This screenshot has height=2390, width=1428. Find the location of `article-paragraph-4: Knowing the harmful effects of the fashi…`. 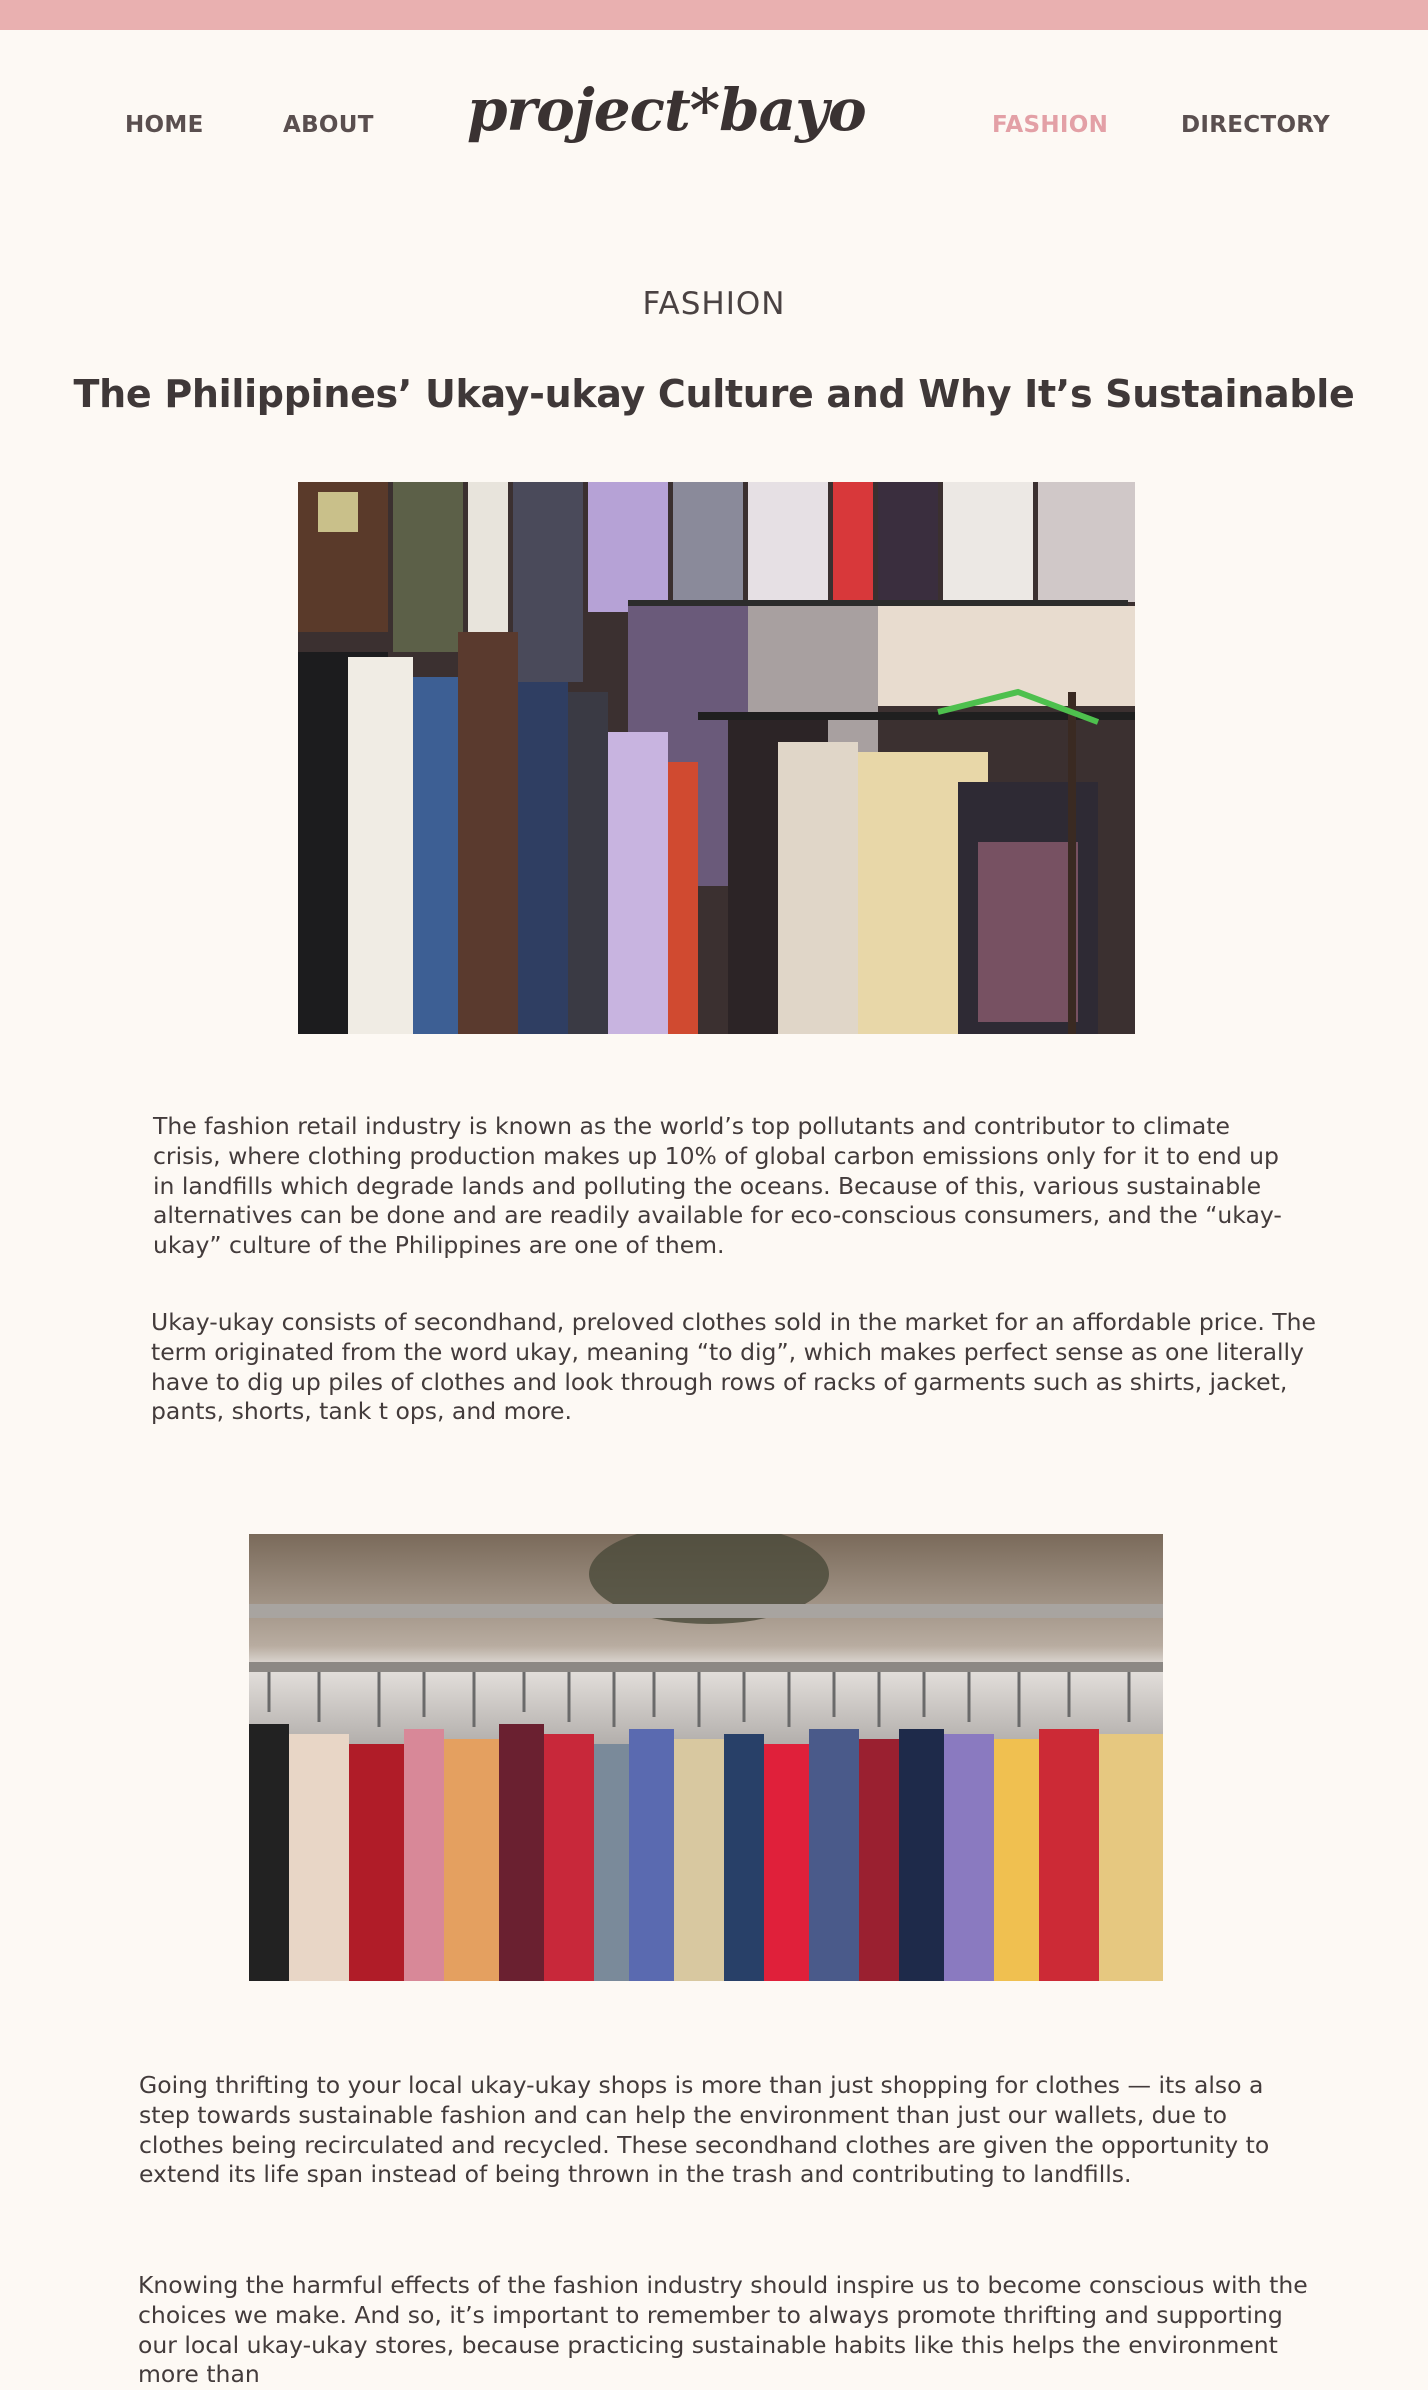

article-paragraph-4: Knowing the harmful effects of the fashi… is located at coordinates (723, 2330).